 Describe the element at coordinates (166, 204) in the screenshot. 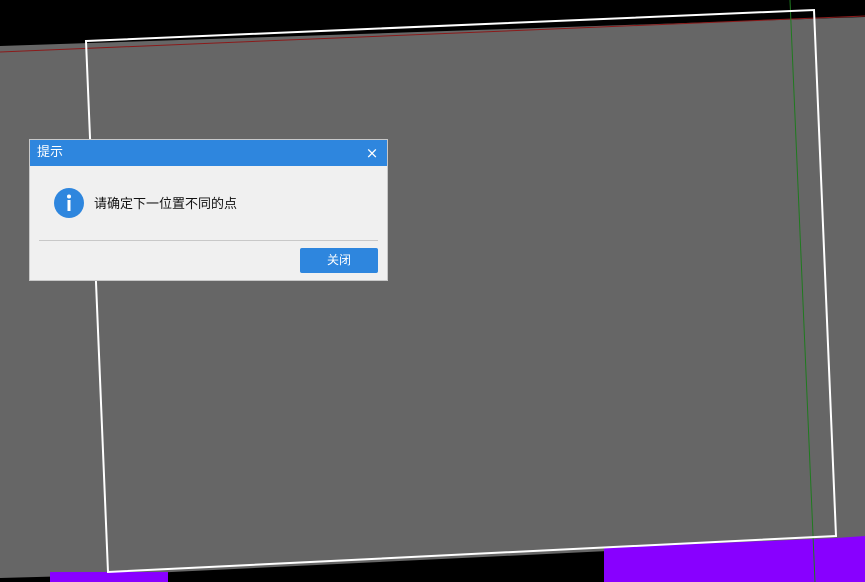

I see `dialog-message: 请确定下一位置不同的点` at that location.